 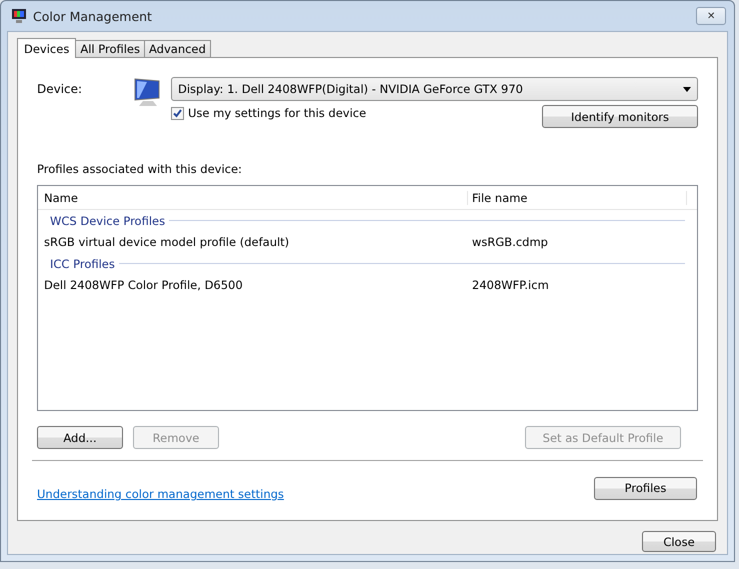 What do you see at coordinates (577, 197) in the screenshot?
I see `column-header: File name` at bounding box center [577, 197].